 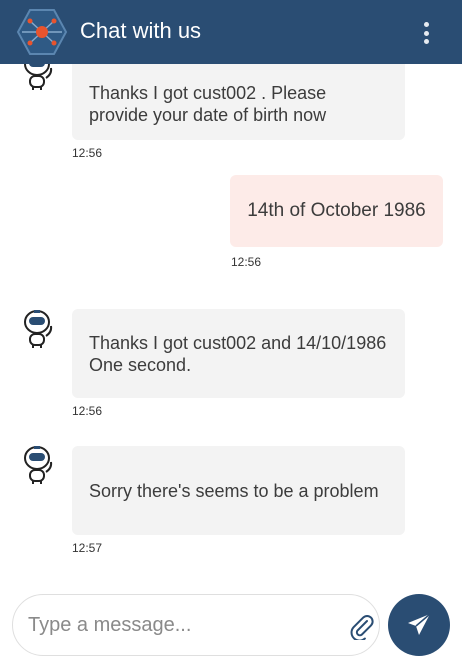 I want to click on send-button, so click(x=419, y=625).